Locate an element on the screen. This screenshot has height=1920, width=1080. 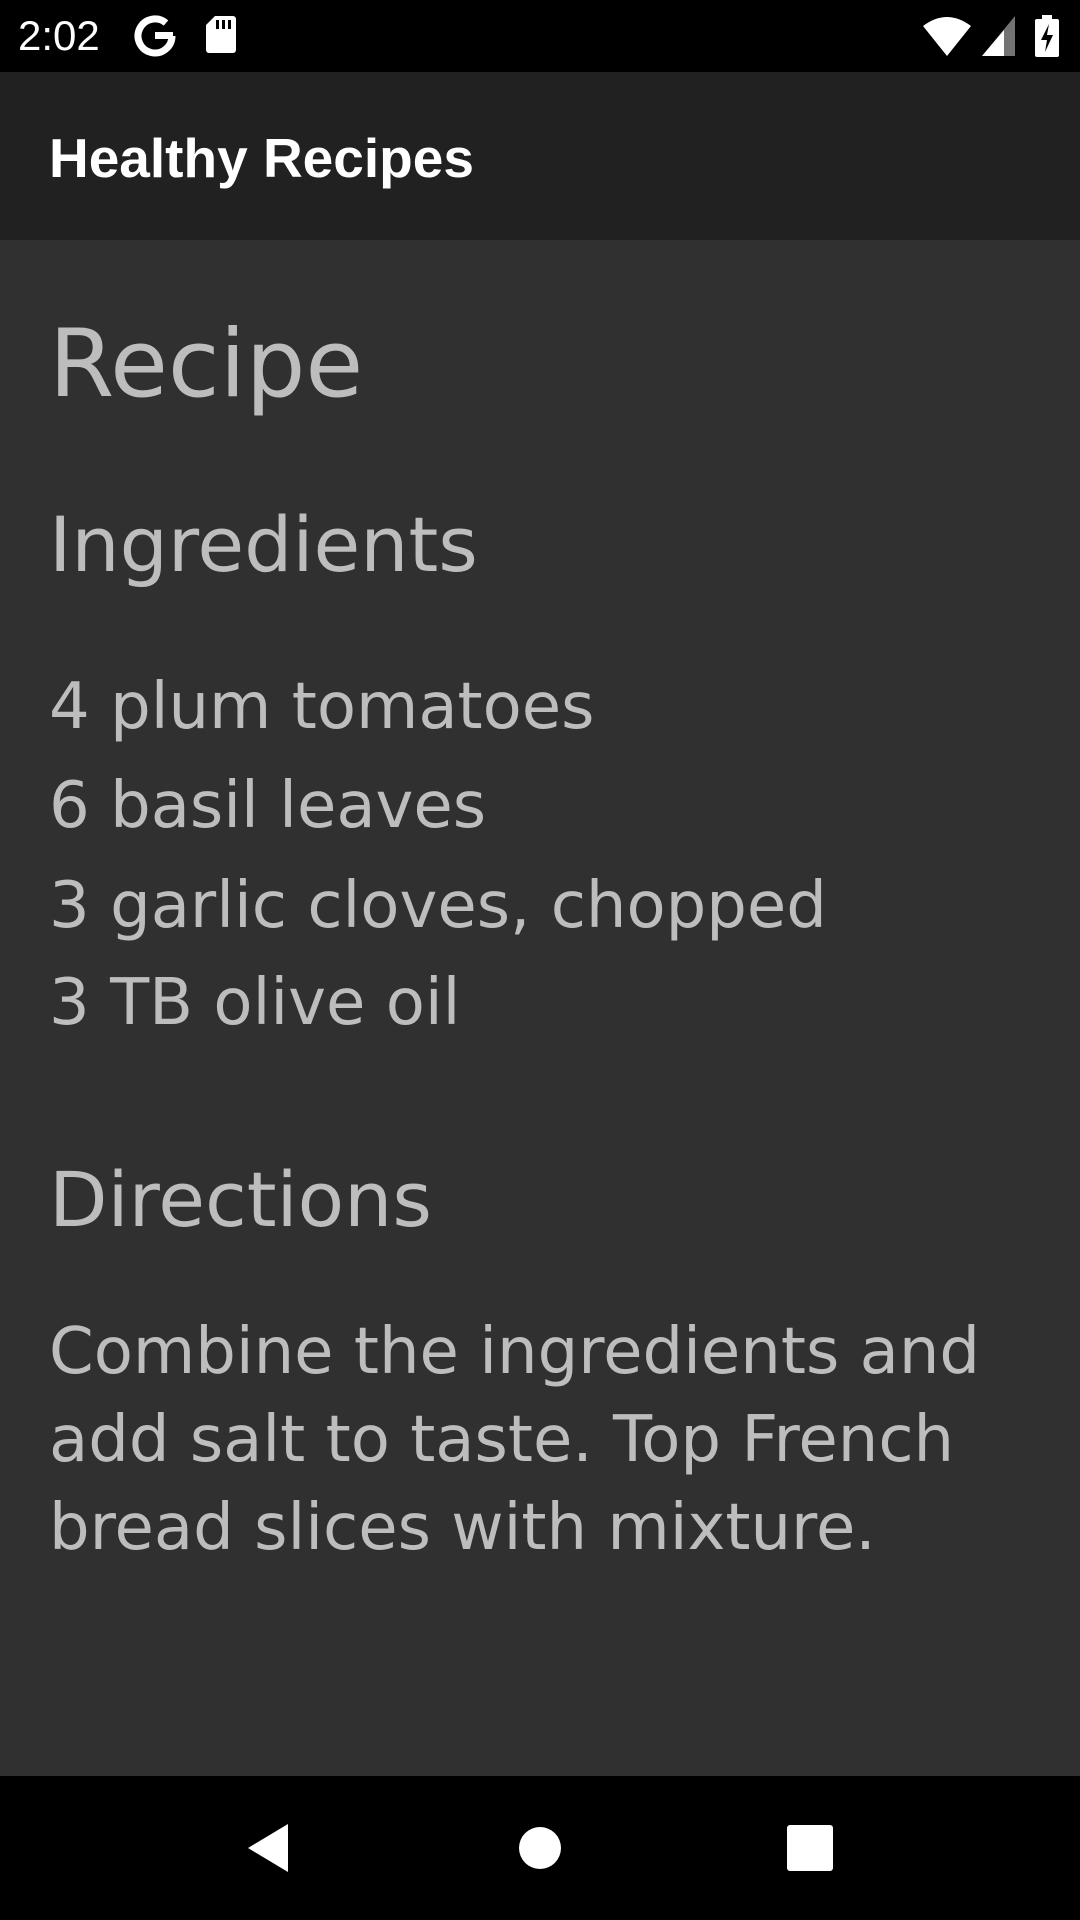
home-icon is located at coordinates (540, 1848).